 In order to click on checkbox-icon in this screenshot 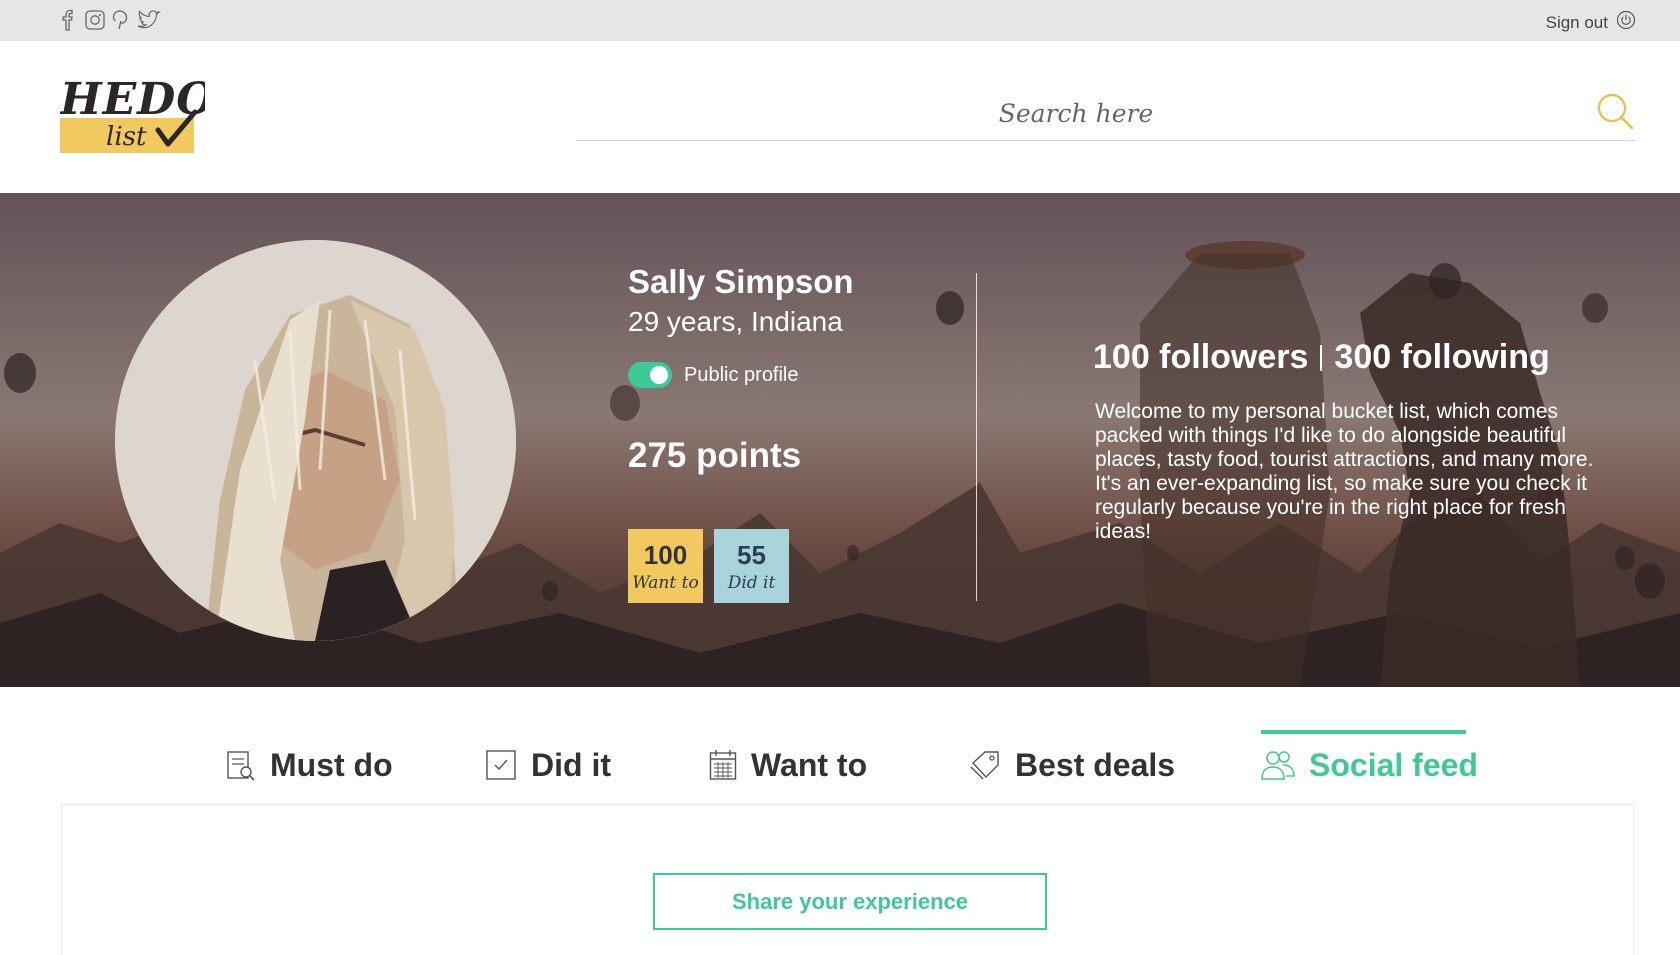, I will do `click(501, 765)`.